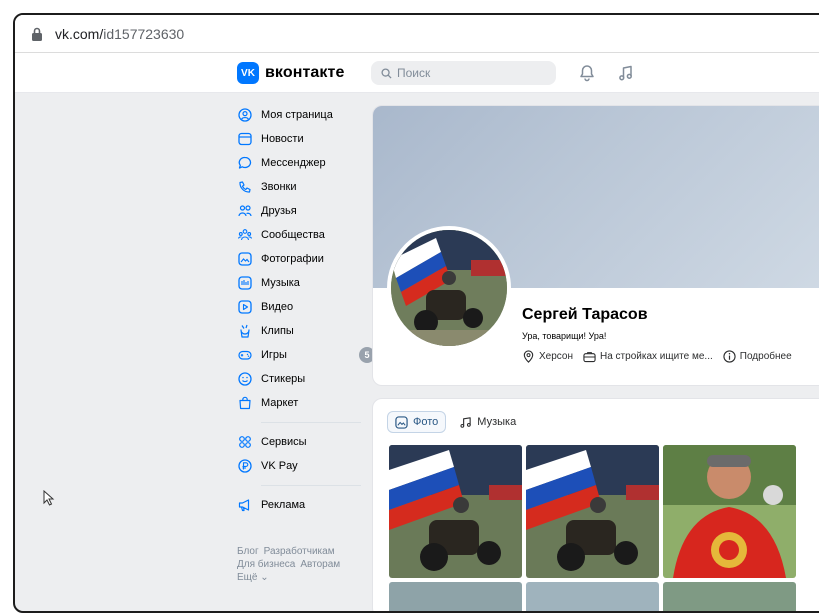 The image size is (819, 613). What do you see at coordinates (244, 403) in the screenshot?
I see `bag-icon` at bounding box center [244, 403].